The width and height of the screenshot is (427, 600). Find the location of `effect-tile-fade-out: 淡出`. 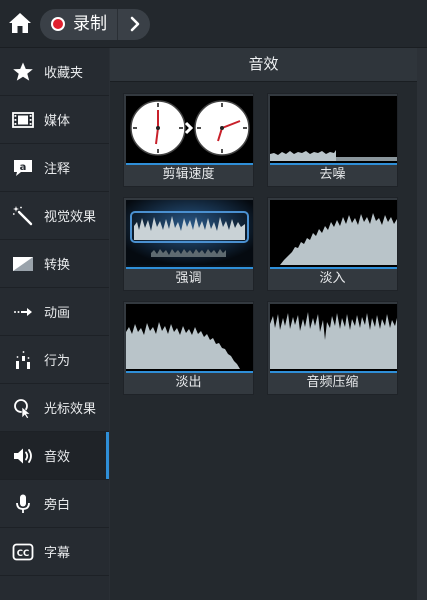

effect-tile-fade-out: 淡出 is located at coordinates (188, 348).